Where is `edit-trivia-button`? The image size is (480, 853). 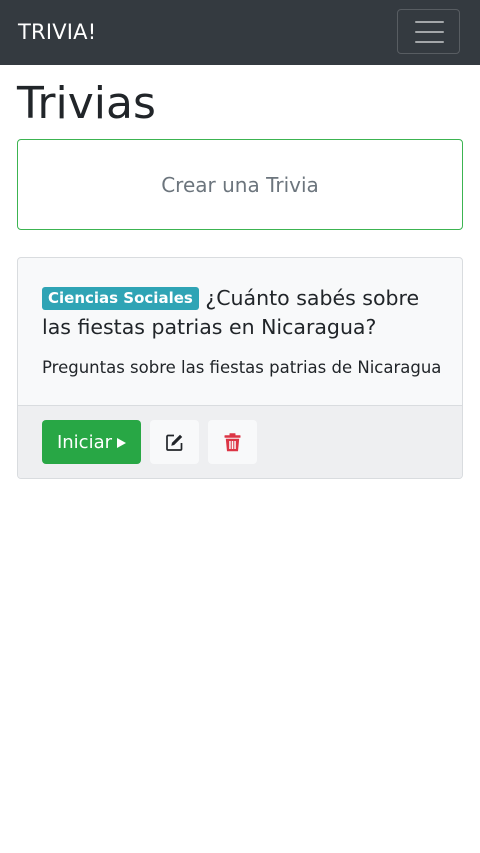 edit-trivia-button is located at coordinates (174, 442).